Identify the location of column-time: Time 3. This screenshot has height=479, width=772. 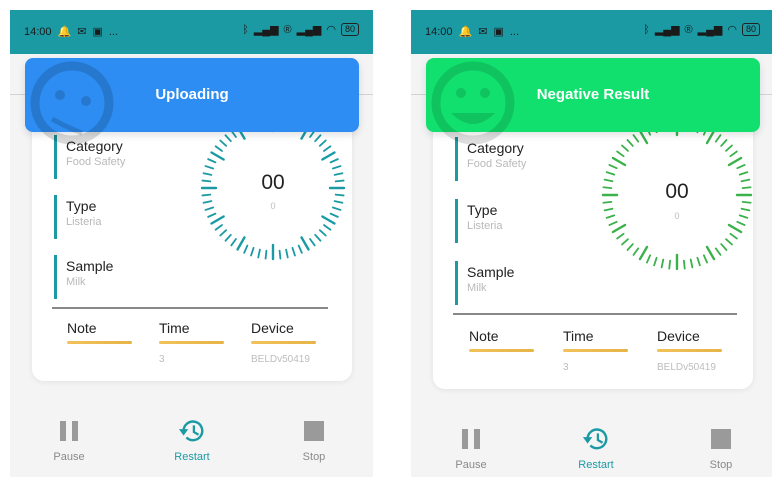
(194, 342).